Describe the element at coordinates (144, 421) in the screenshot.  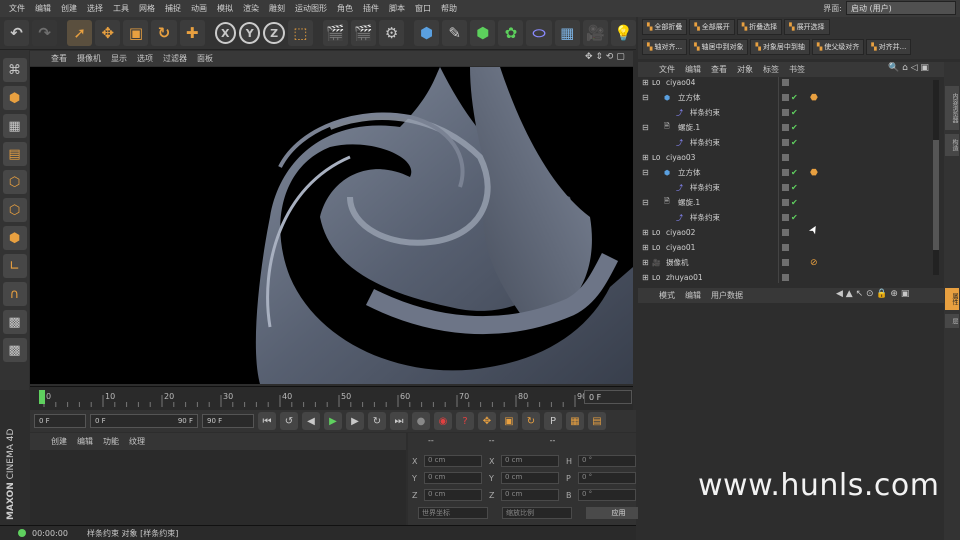
I see `frame-range-slider: 0 F 90 F` at that location.